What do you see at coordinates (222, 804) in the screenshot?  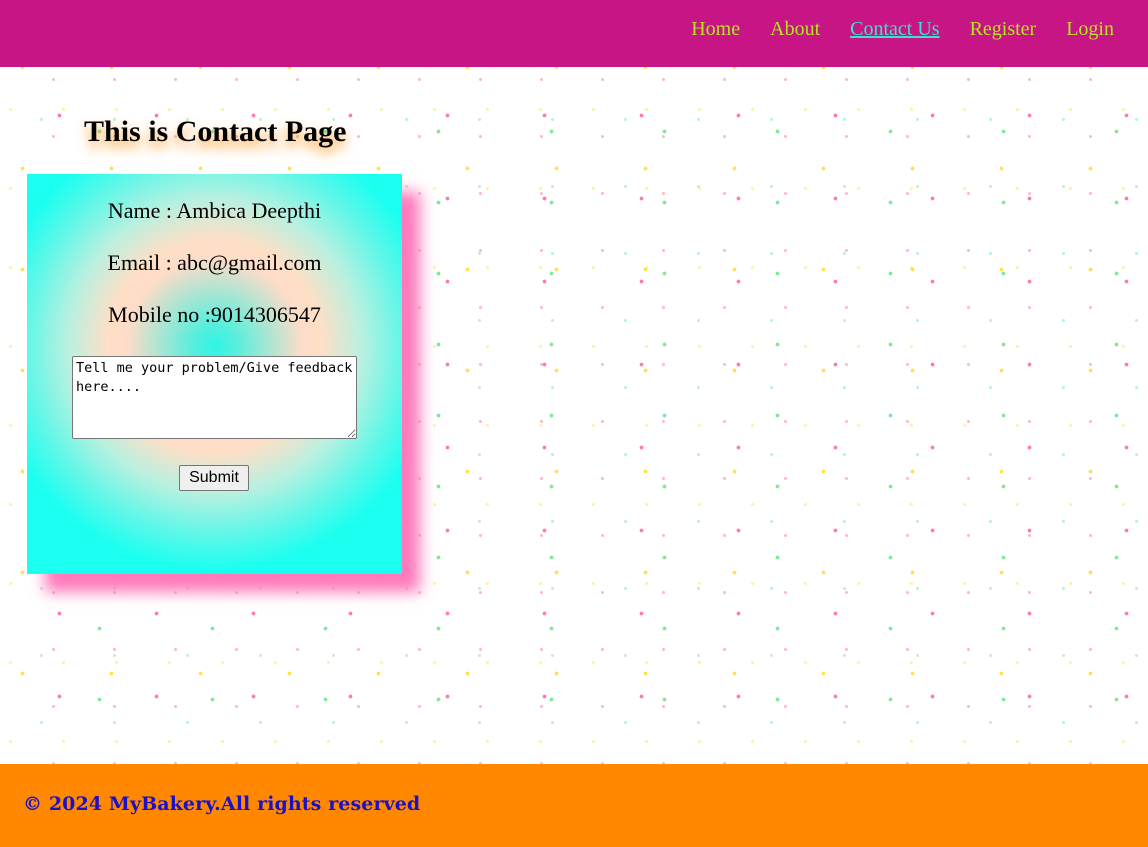 I see `footer-copyright: © 2024 MyBakery.All rights reserved` at bounding box center [222, 804].